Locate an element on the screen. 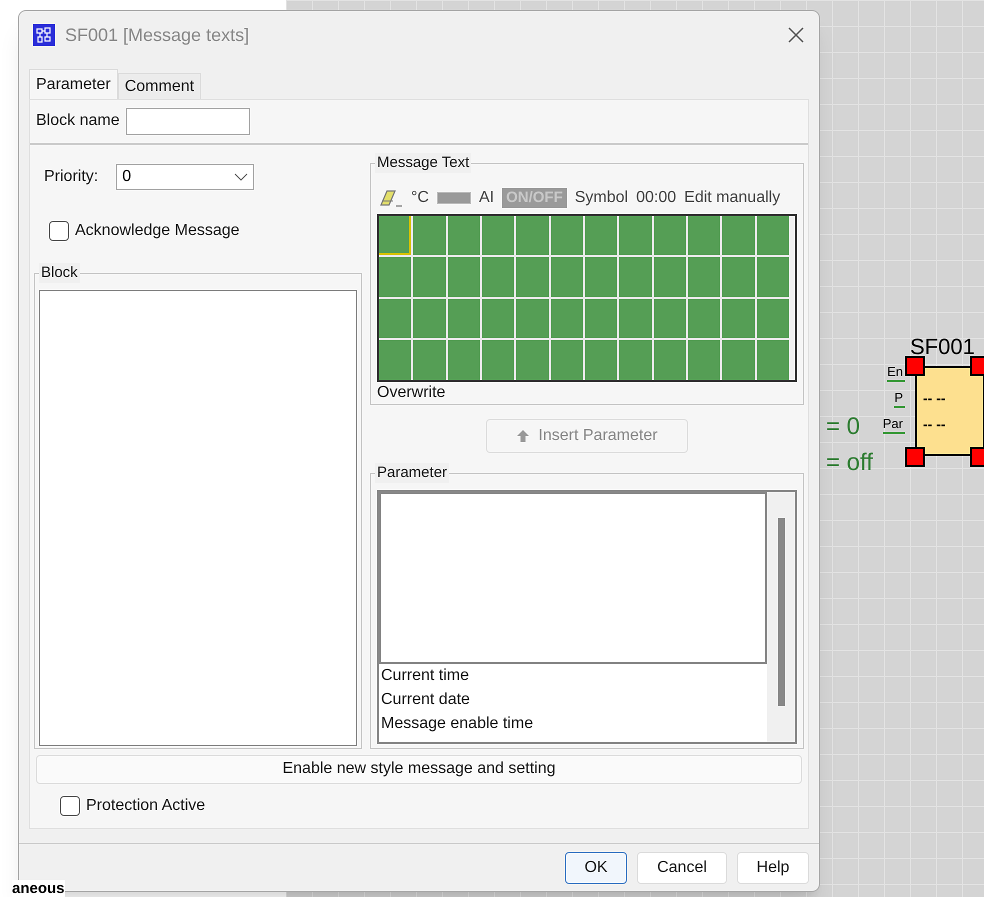 Image resolution: width=984 pixels, height=897 pixels. dialog-button: Help is located at coordinates (773, 868).